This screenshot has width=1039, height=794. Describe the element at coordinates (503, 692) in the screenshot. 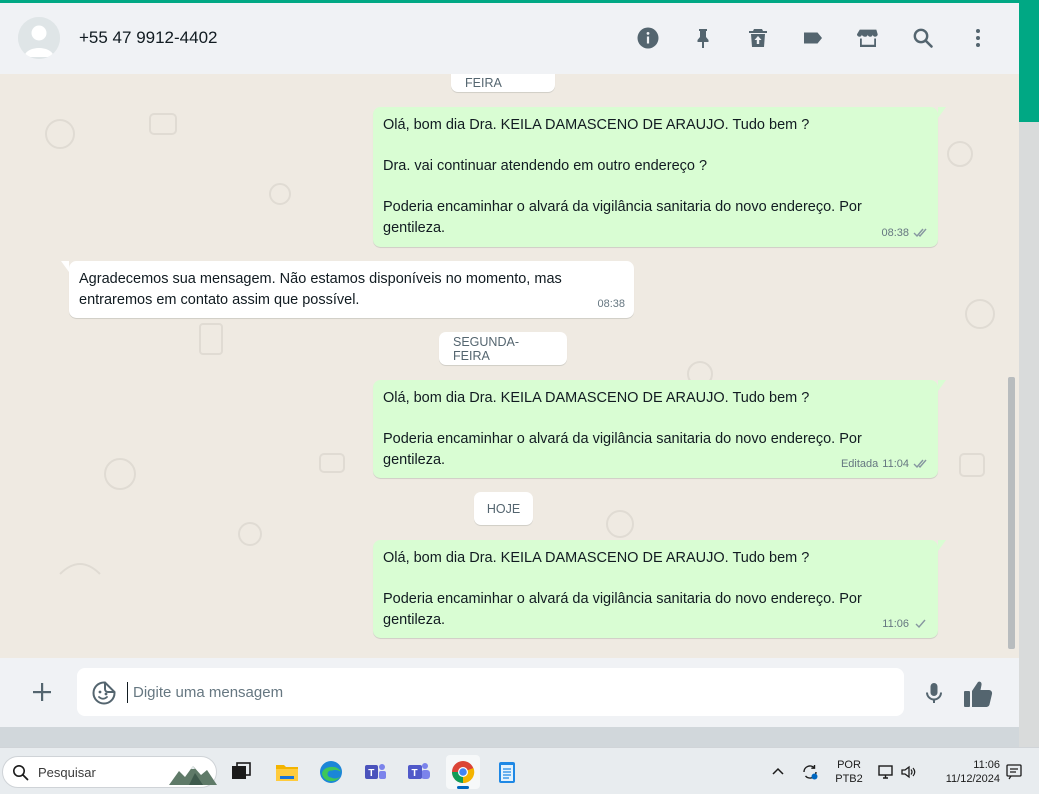

I see `message-input` at that location.